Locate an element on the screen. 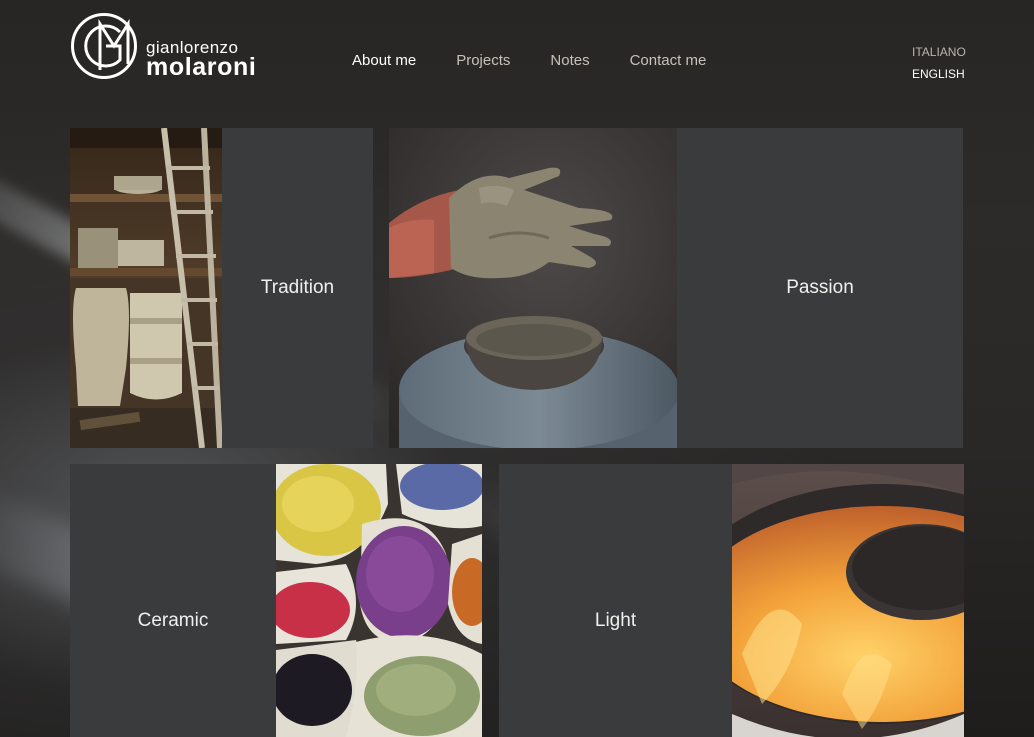  tile-label: Light is located at coordinates (615, 620).